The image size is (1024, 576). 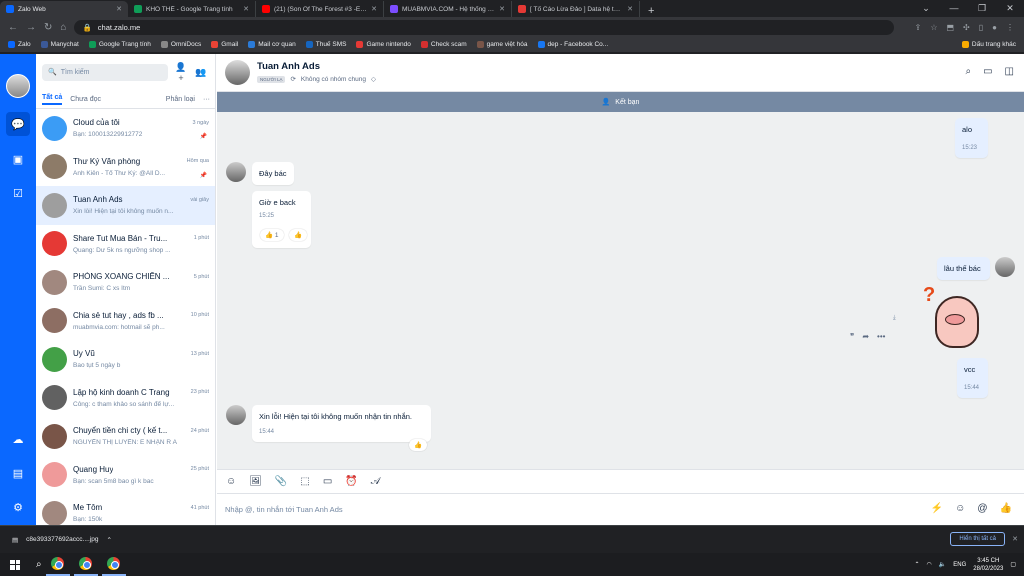 I want to click on wifi-icon: ◠, so click(x=929, y=564).